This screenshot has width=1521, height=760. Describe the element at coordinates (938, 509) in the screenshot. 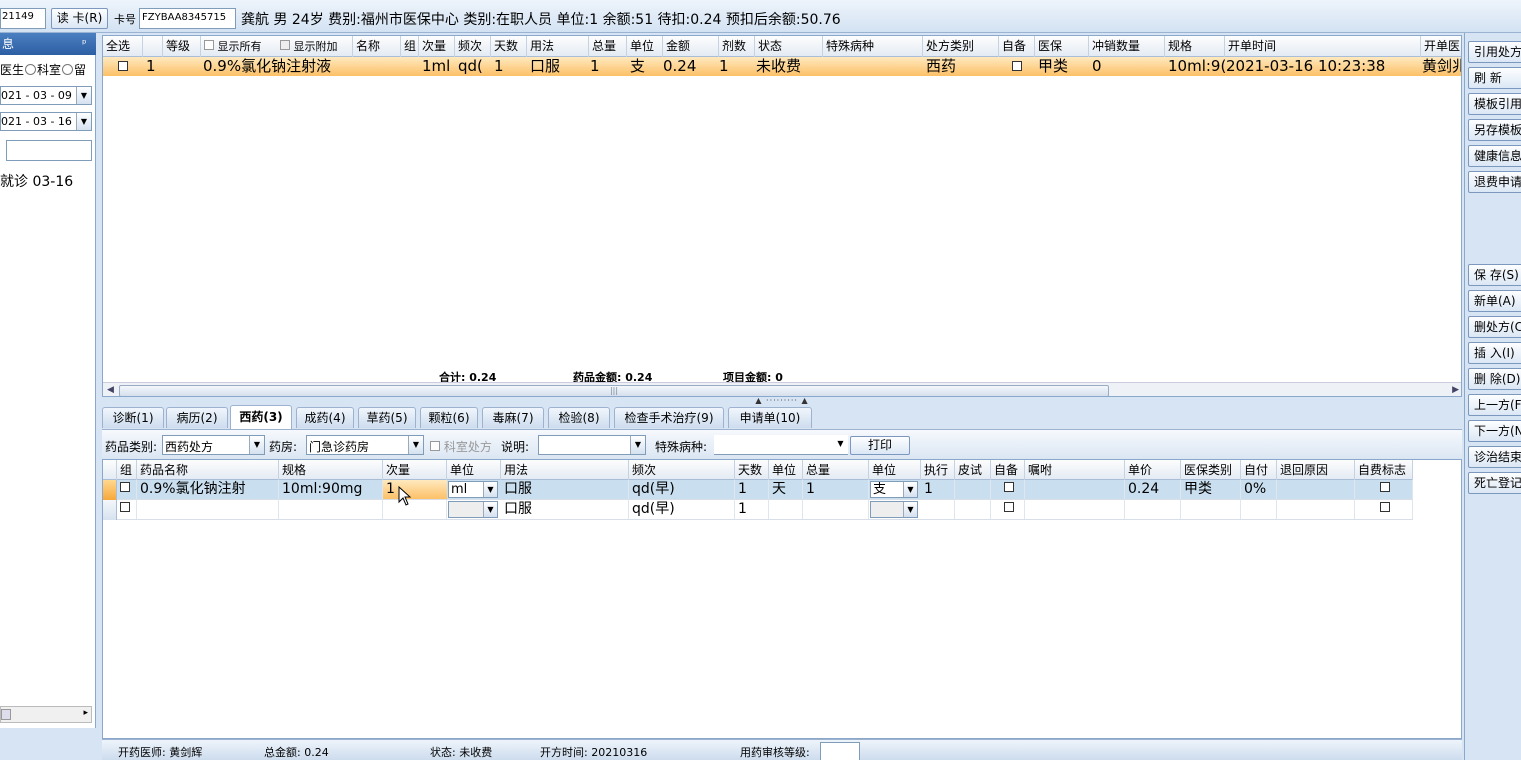

I see `exec` at that location.